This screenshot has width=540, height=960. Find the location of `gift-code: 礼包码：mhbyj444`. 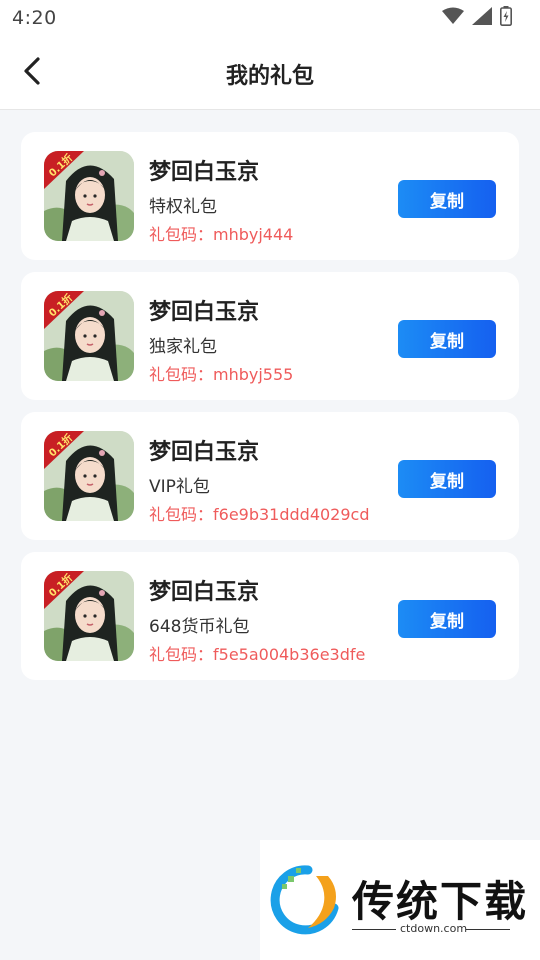

gift-code: 礼包码：mhbyj444 is located at coordinates (221, 234).